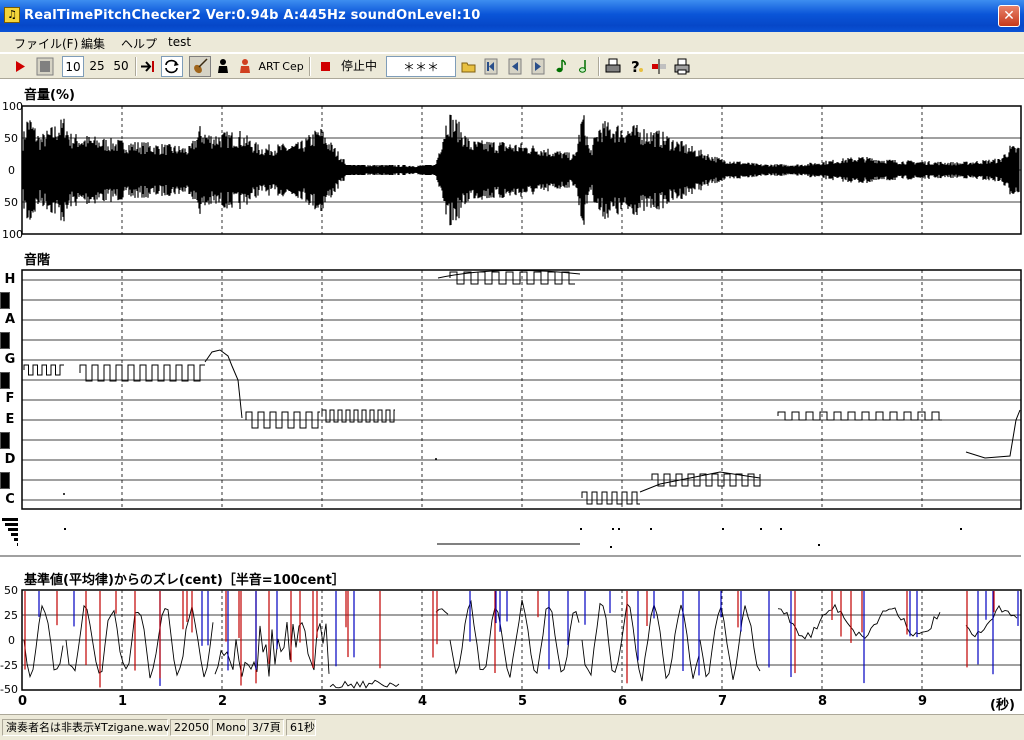 This screenshot has width=1024, height=740. Describe the element at coordinates (266, 727) in the screenshot. I see `status-page: 3/7頁` at that location.